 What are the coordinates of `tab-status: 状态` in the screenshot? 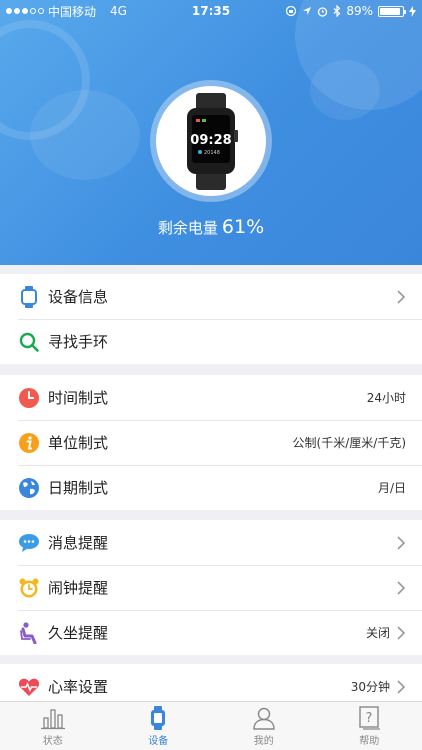 It's located at (53, 726).